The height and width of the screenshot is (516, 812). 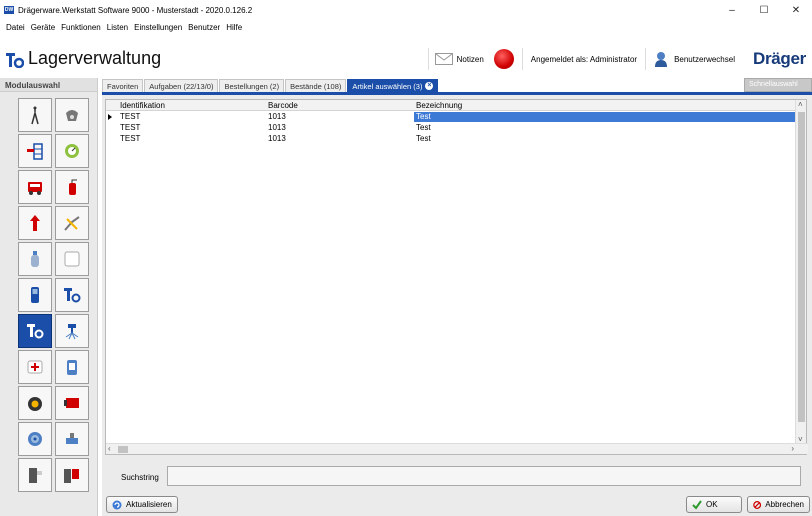 I want to click on person-icon, so click(x=35, y=115).